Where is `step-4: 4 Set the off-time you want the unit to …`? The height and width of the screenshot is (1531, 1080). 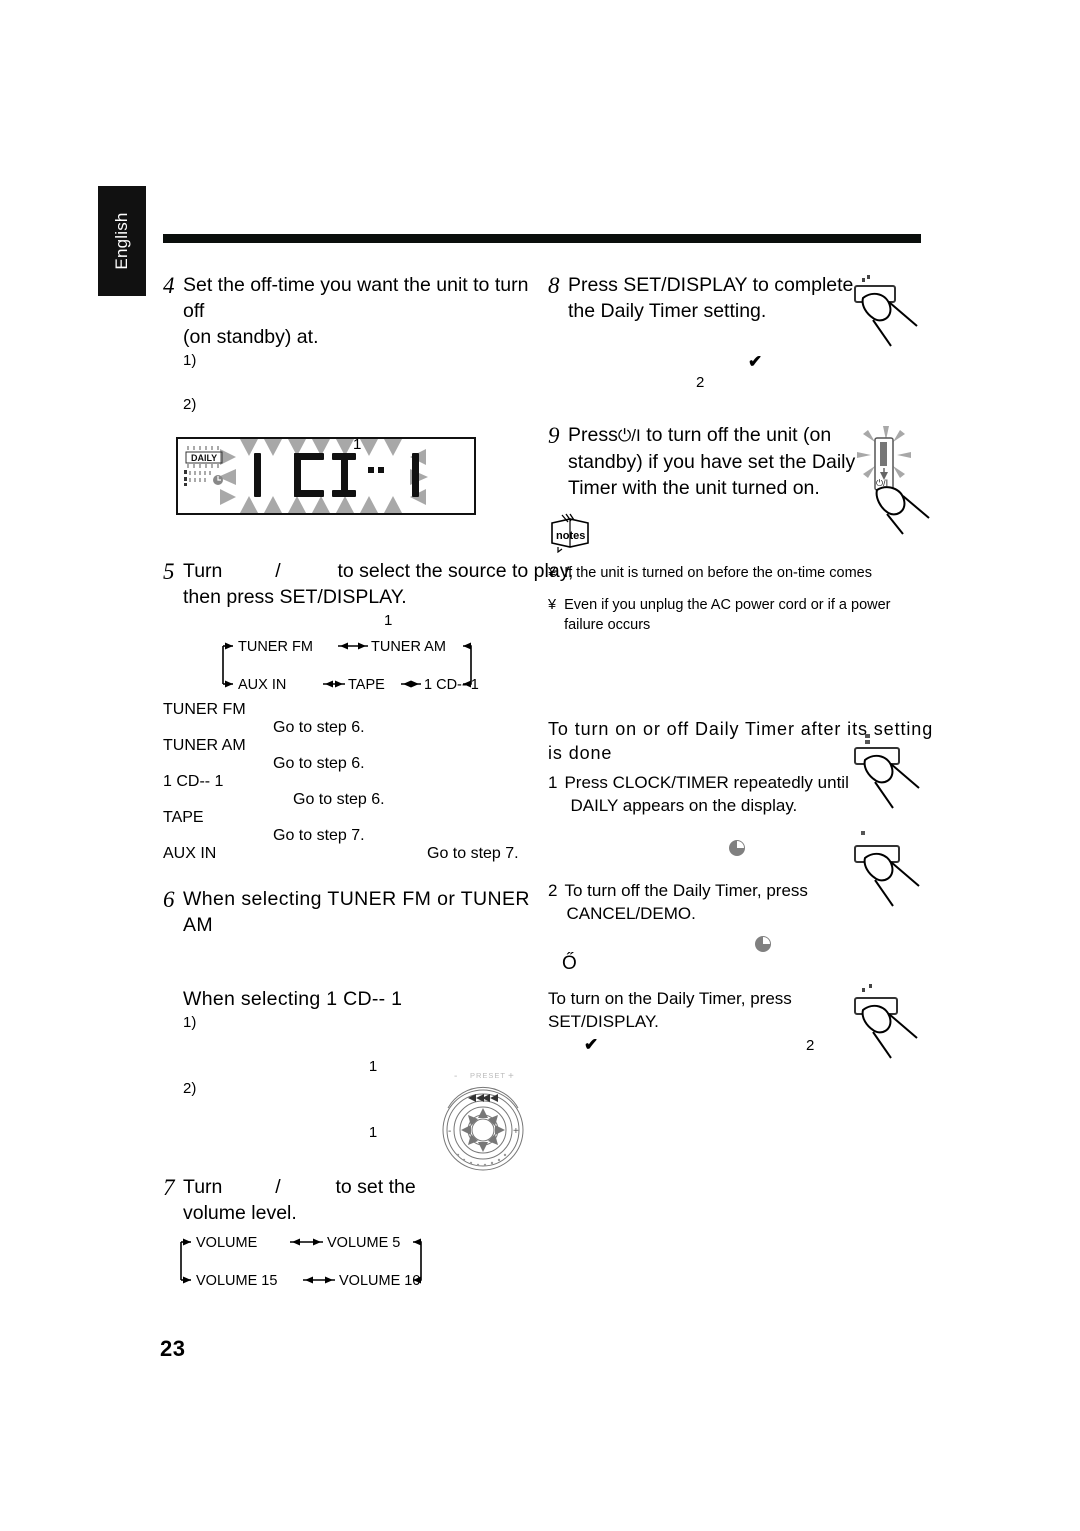
step-4: 4 Set the off-time you want the unit to … is located at coordinates (353, 344).